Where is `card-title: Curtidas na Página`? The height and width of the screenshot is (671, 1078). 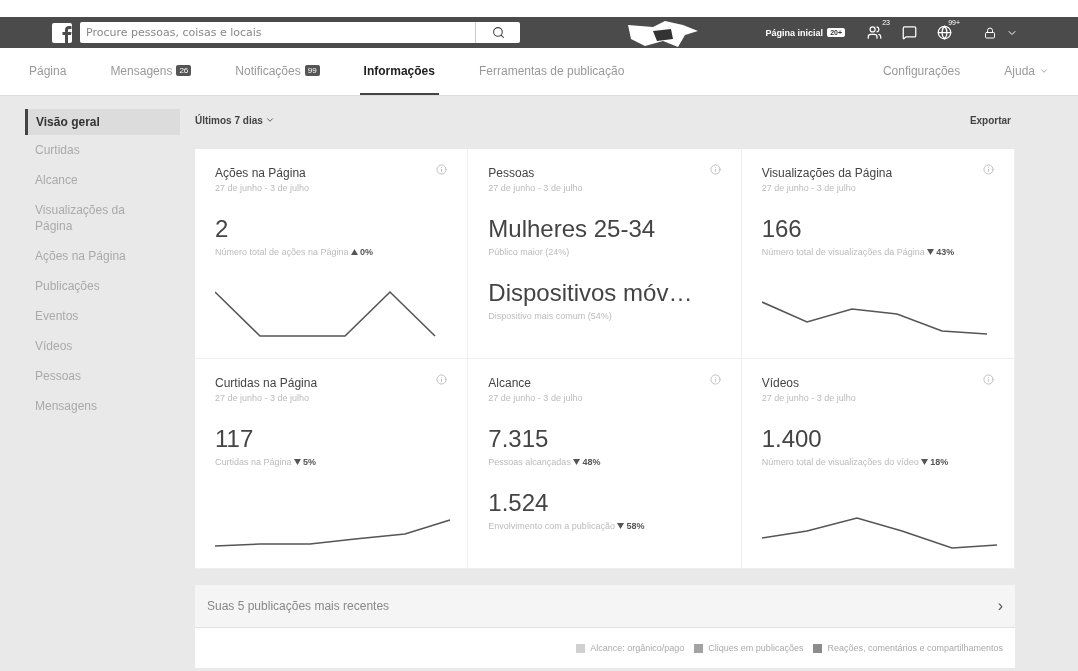
card-title: Curtidas na Página is located at coordinates (266, 383).